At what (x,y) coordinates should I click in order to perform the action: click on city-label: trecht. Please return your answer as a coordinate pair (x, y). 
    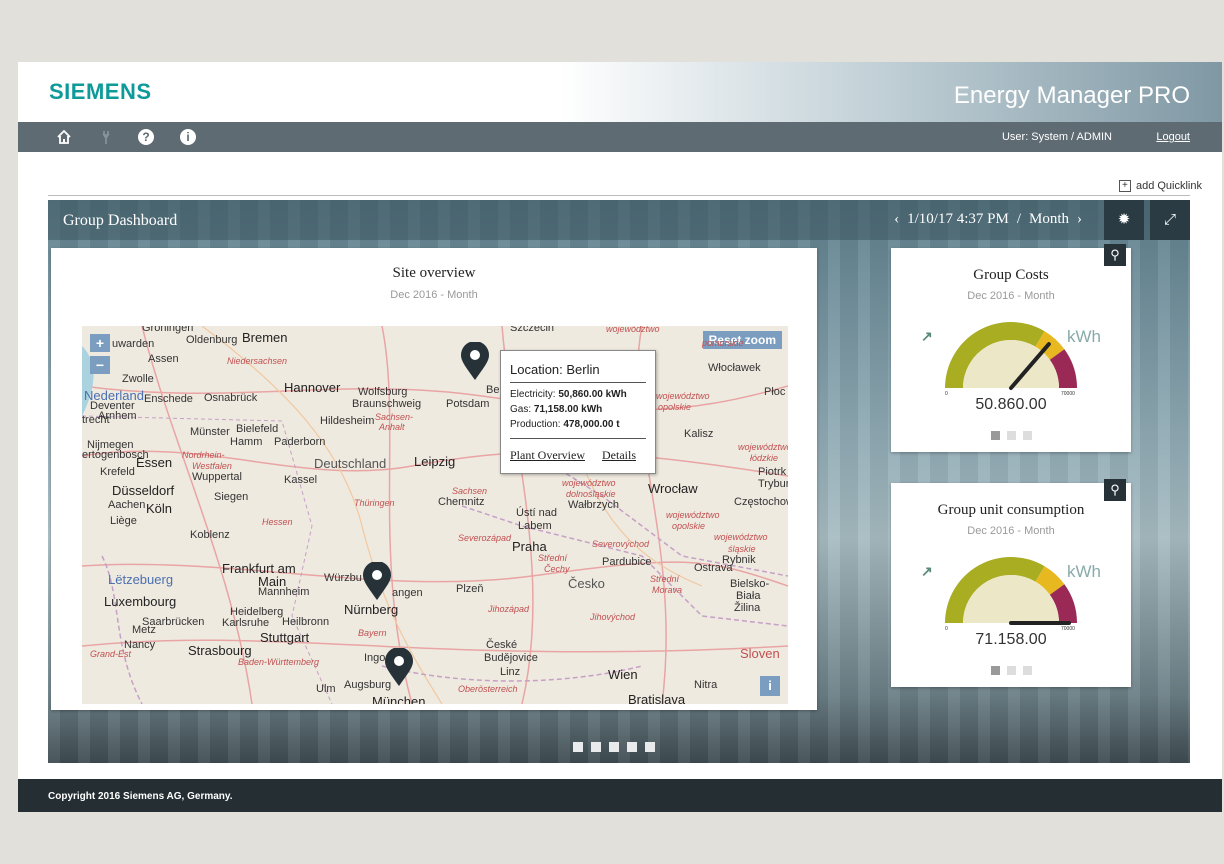
    Looking at the image, I should click on (96, 420).